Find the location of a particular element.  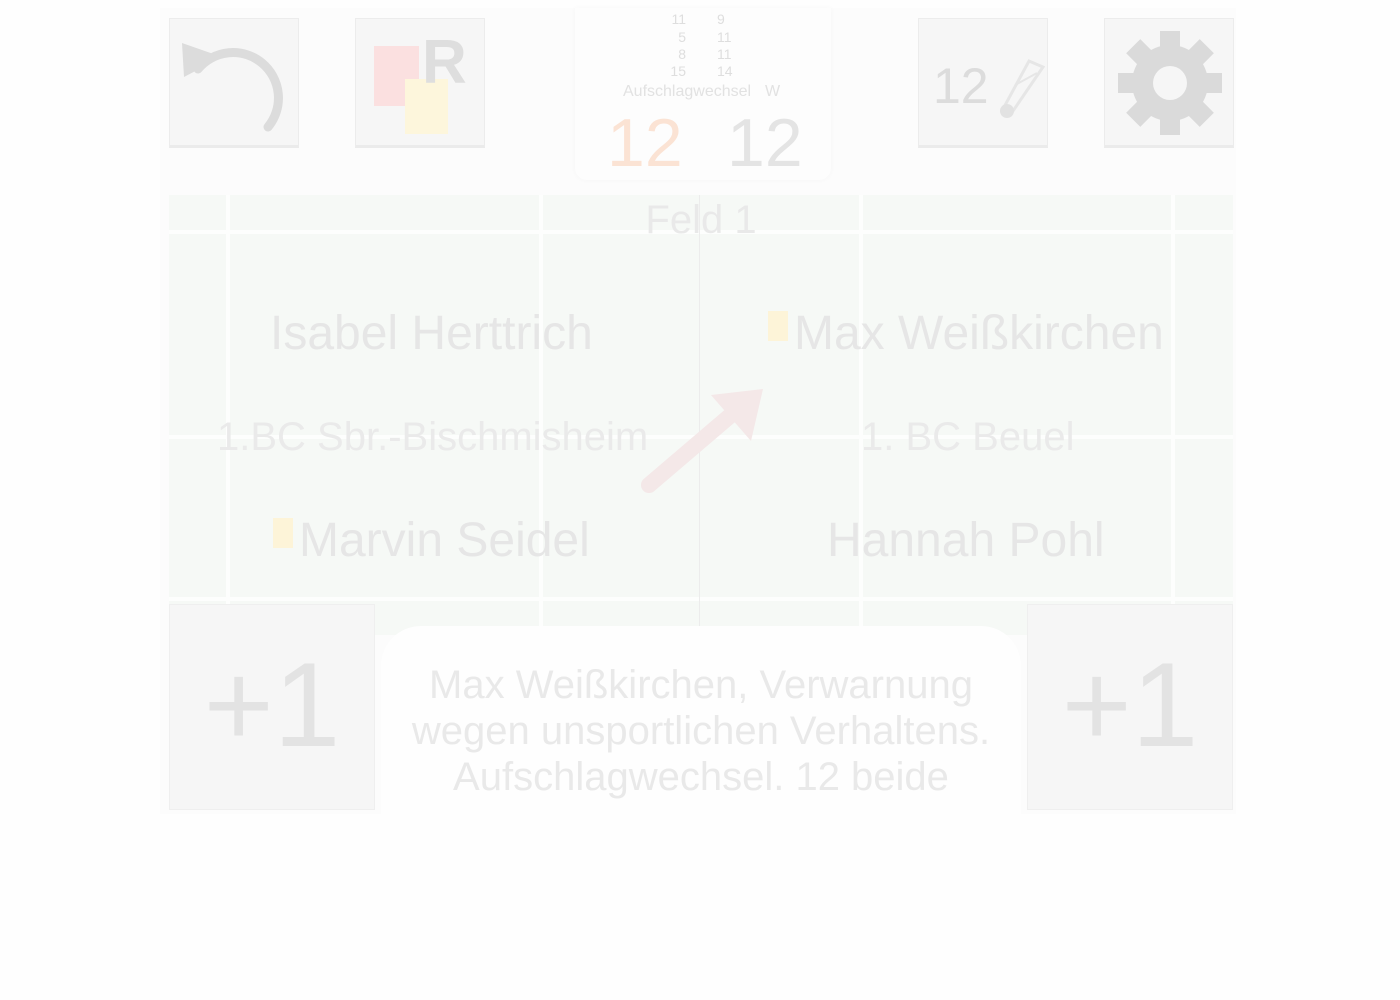

undo-button is located at coordinates (234, 83).